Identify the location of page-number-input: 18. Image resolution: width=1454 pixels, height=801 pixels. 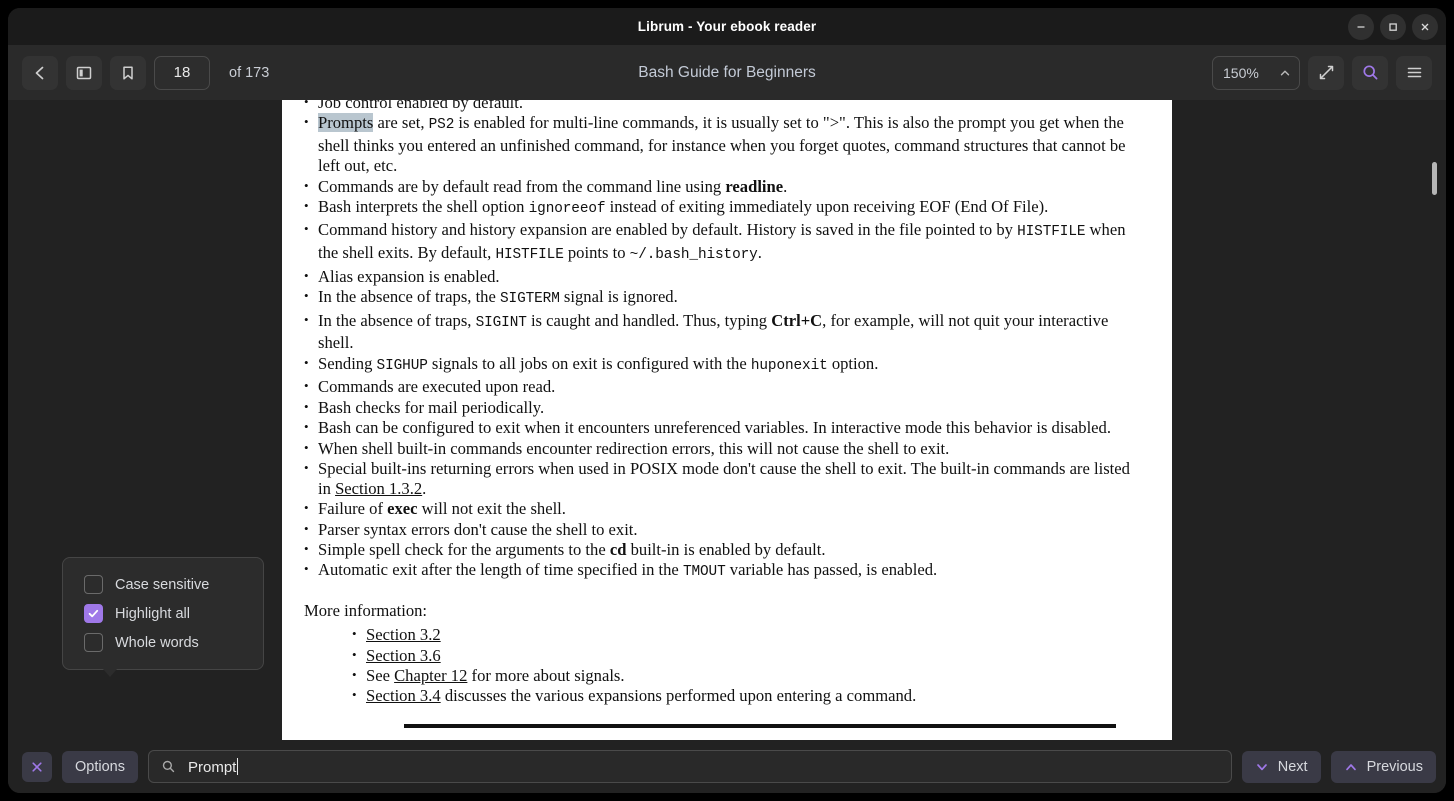
(182, 72).